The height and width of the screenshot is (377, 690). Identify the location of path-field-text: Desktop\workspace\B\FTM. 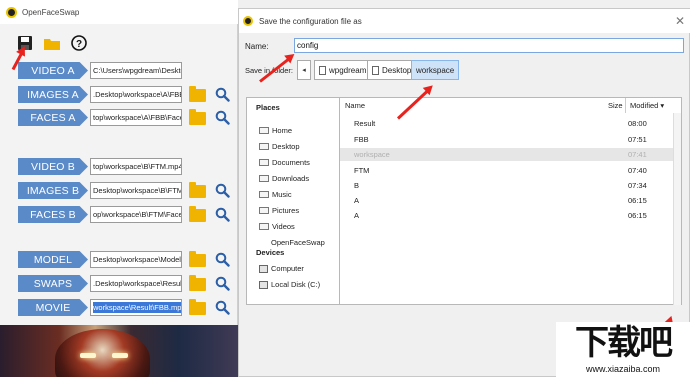
(137, 190).